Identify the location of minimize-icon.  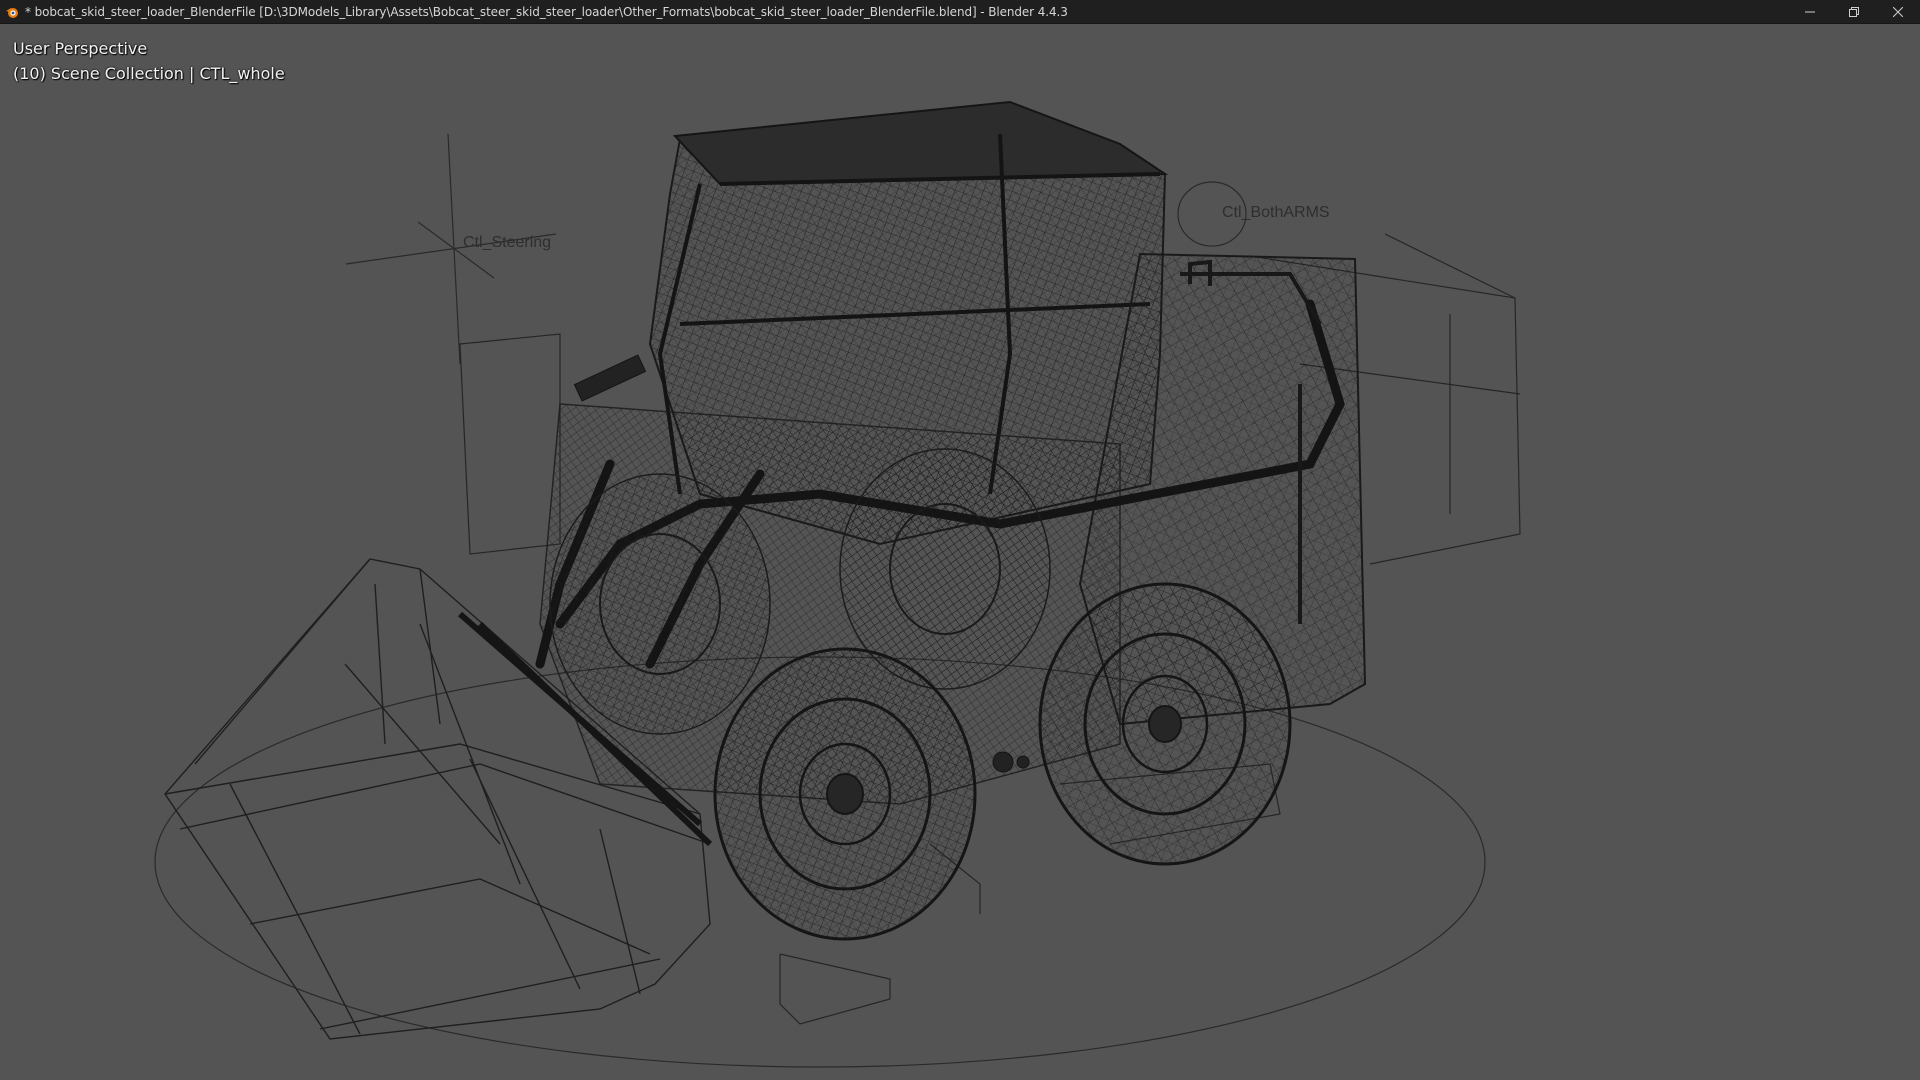
(1810, 11).